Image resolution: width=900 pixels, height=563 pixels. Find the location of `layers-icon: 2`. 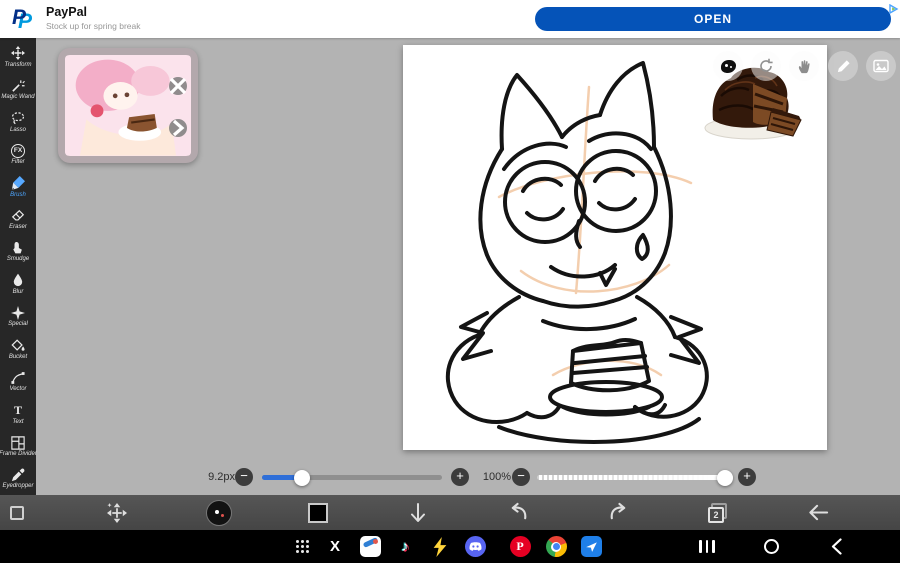

layers-icon: 2 is located at coordinates (718, 512).